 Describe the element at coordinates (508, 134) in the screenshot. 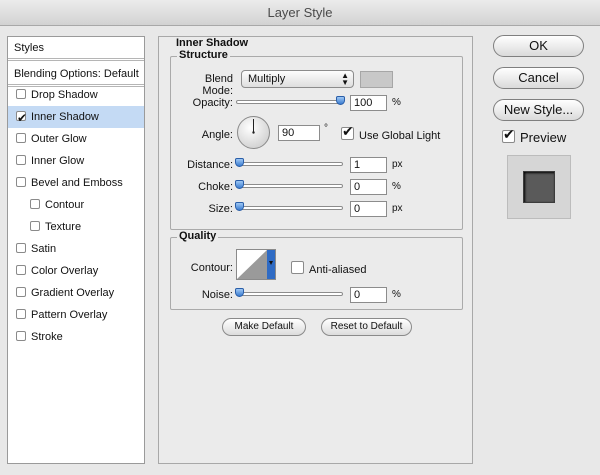

I see `preview-checkbox` at that location.